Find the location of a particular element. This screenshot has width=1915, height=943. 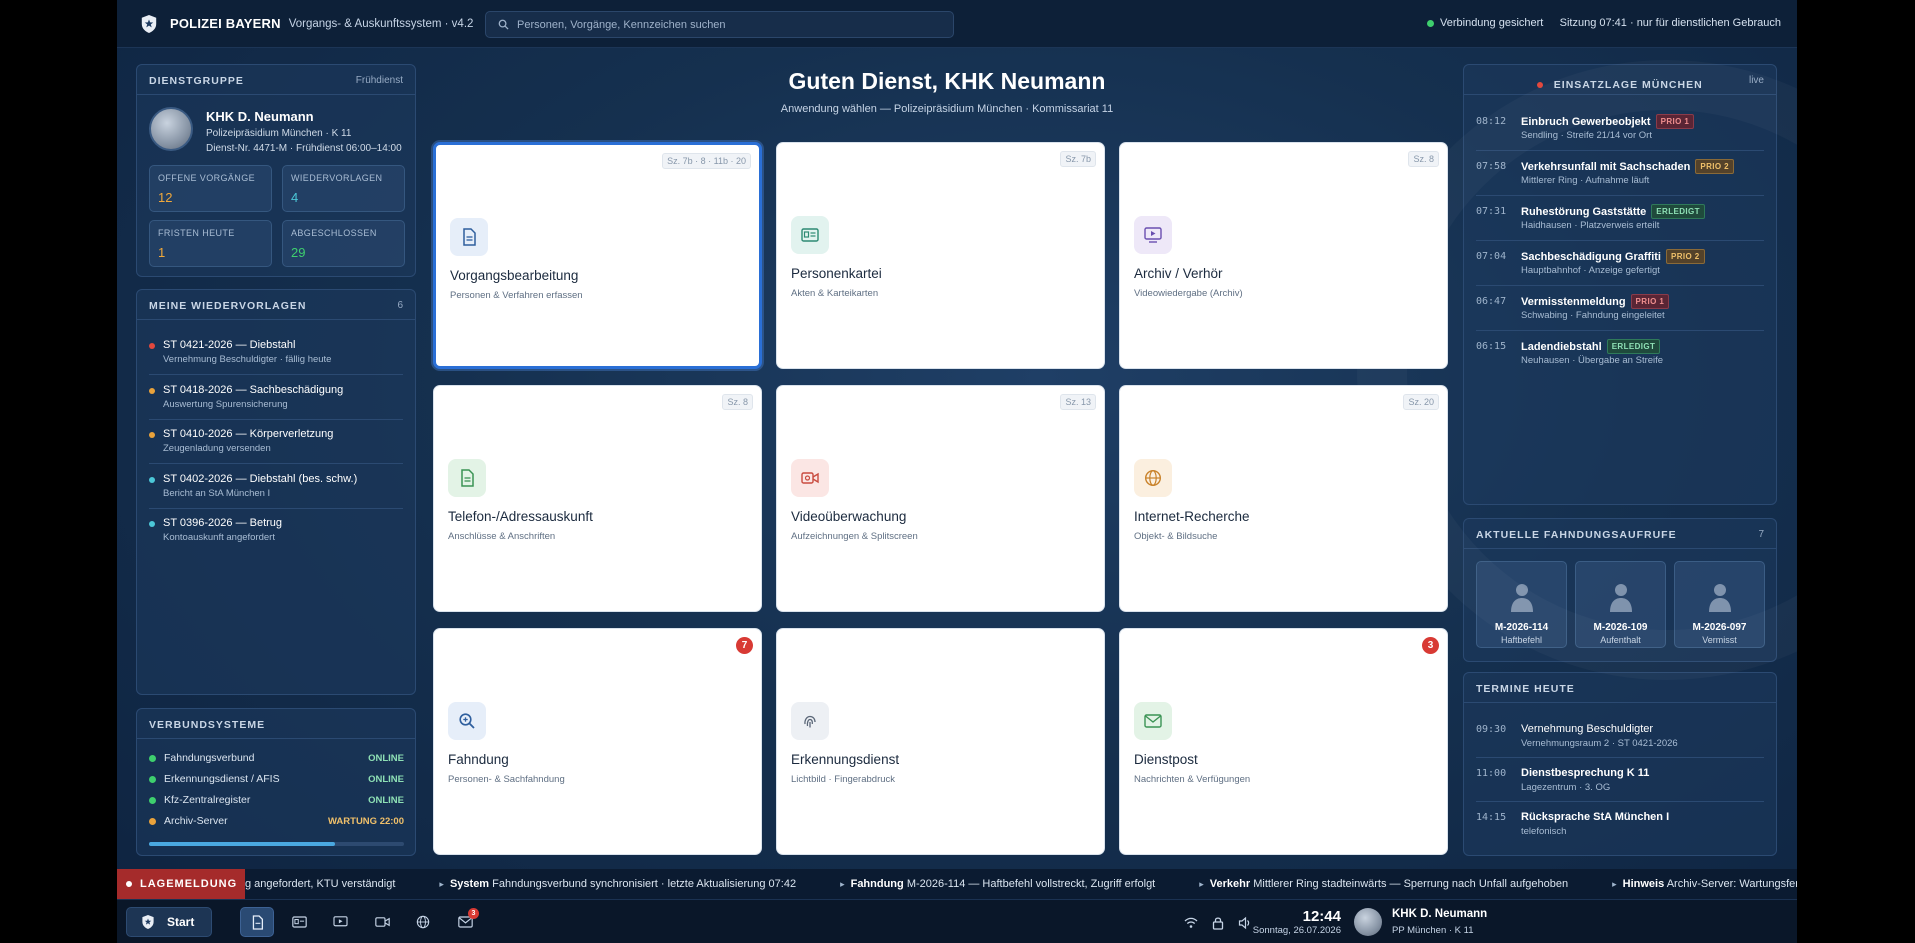

page-title: Guten Dienst, KHK Neumann is located at coordinates (947, 81).